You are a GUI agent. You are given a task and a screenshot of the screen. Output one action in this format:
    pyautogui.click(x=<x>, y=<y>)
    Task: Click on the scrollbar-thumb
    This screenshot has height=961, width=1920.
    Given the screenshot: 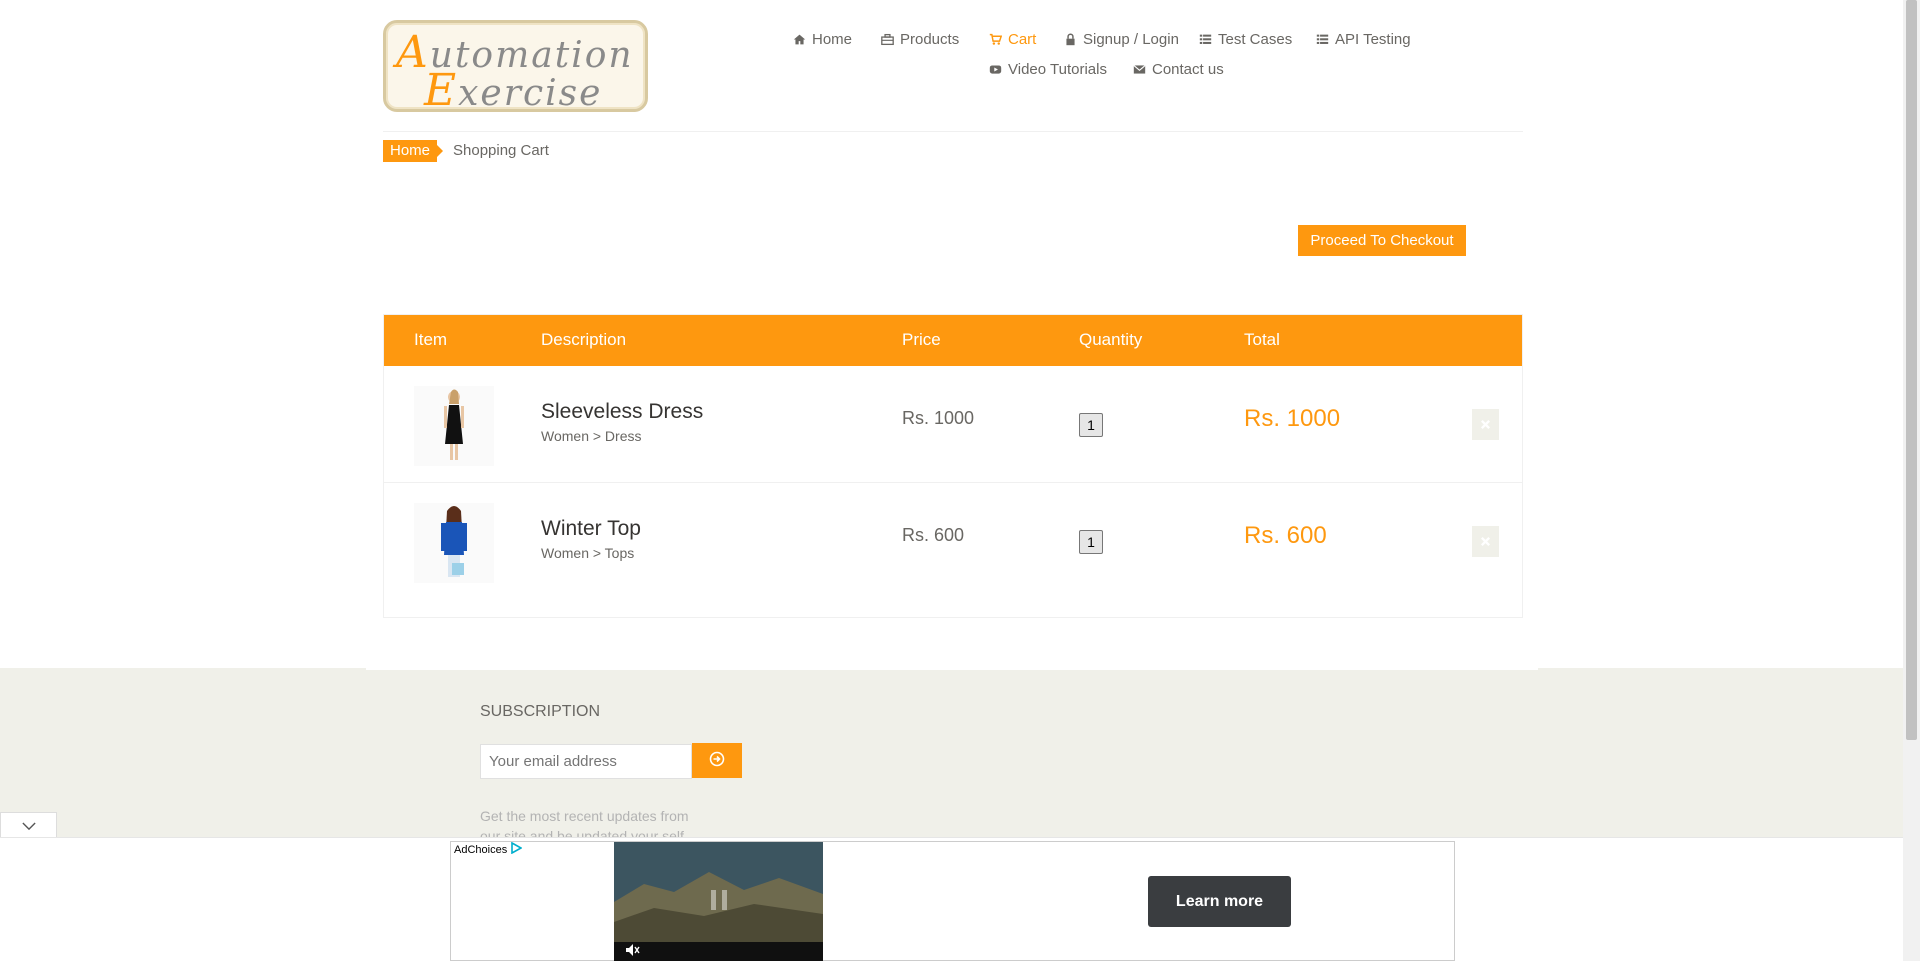 What is the action you would take?
    pyautogui.click(x=1911, y=370)
    